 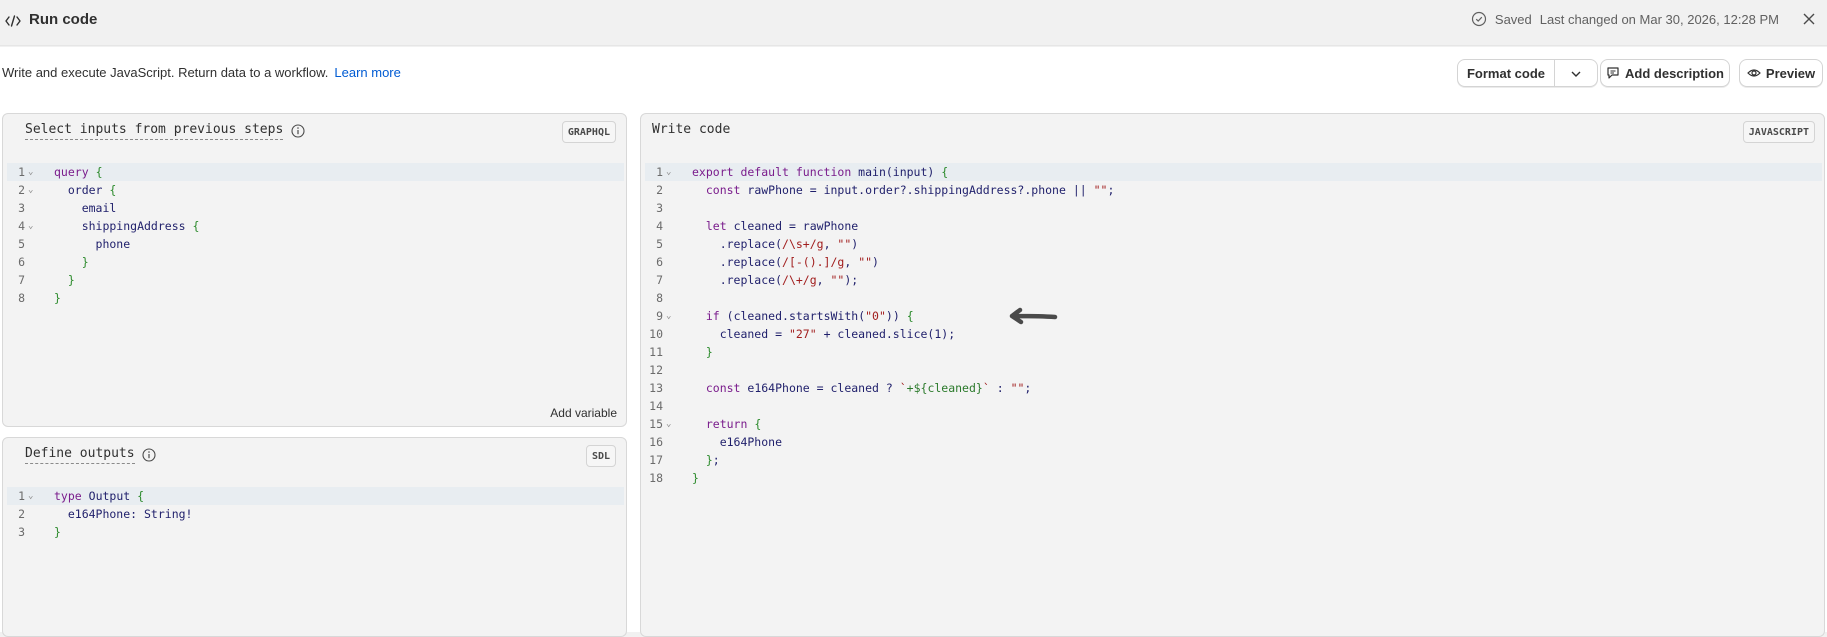 I want to click on code-line: 4 let cleaned = rawPhone, so click(x=757, y=226).